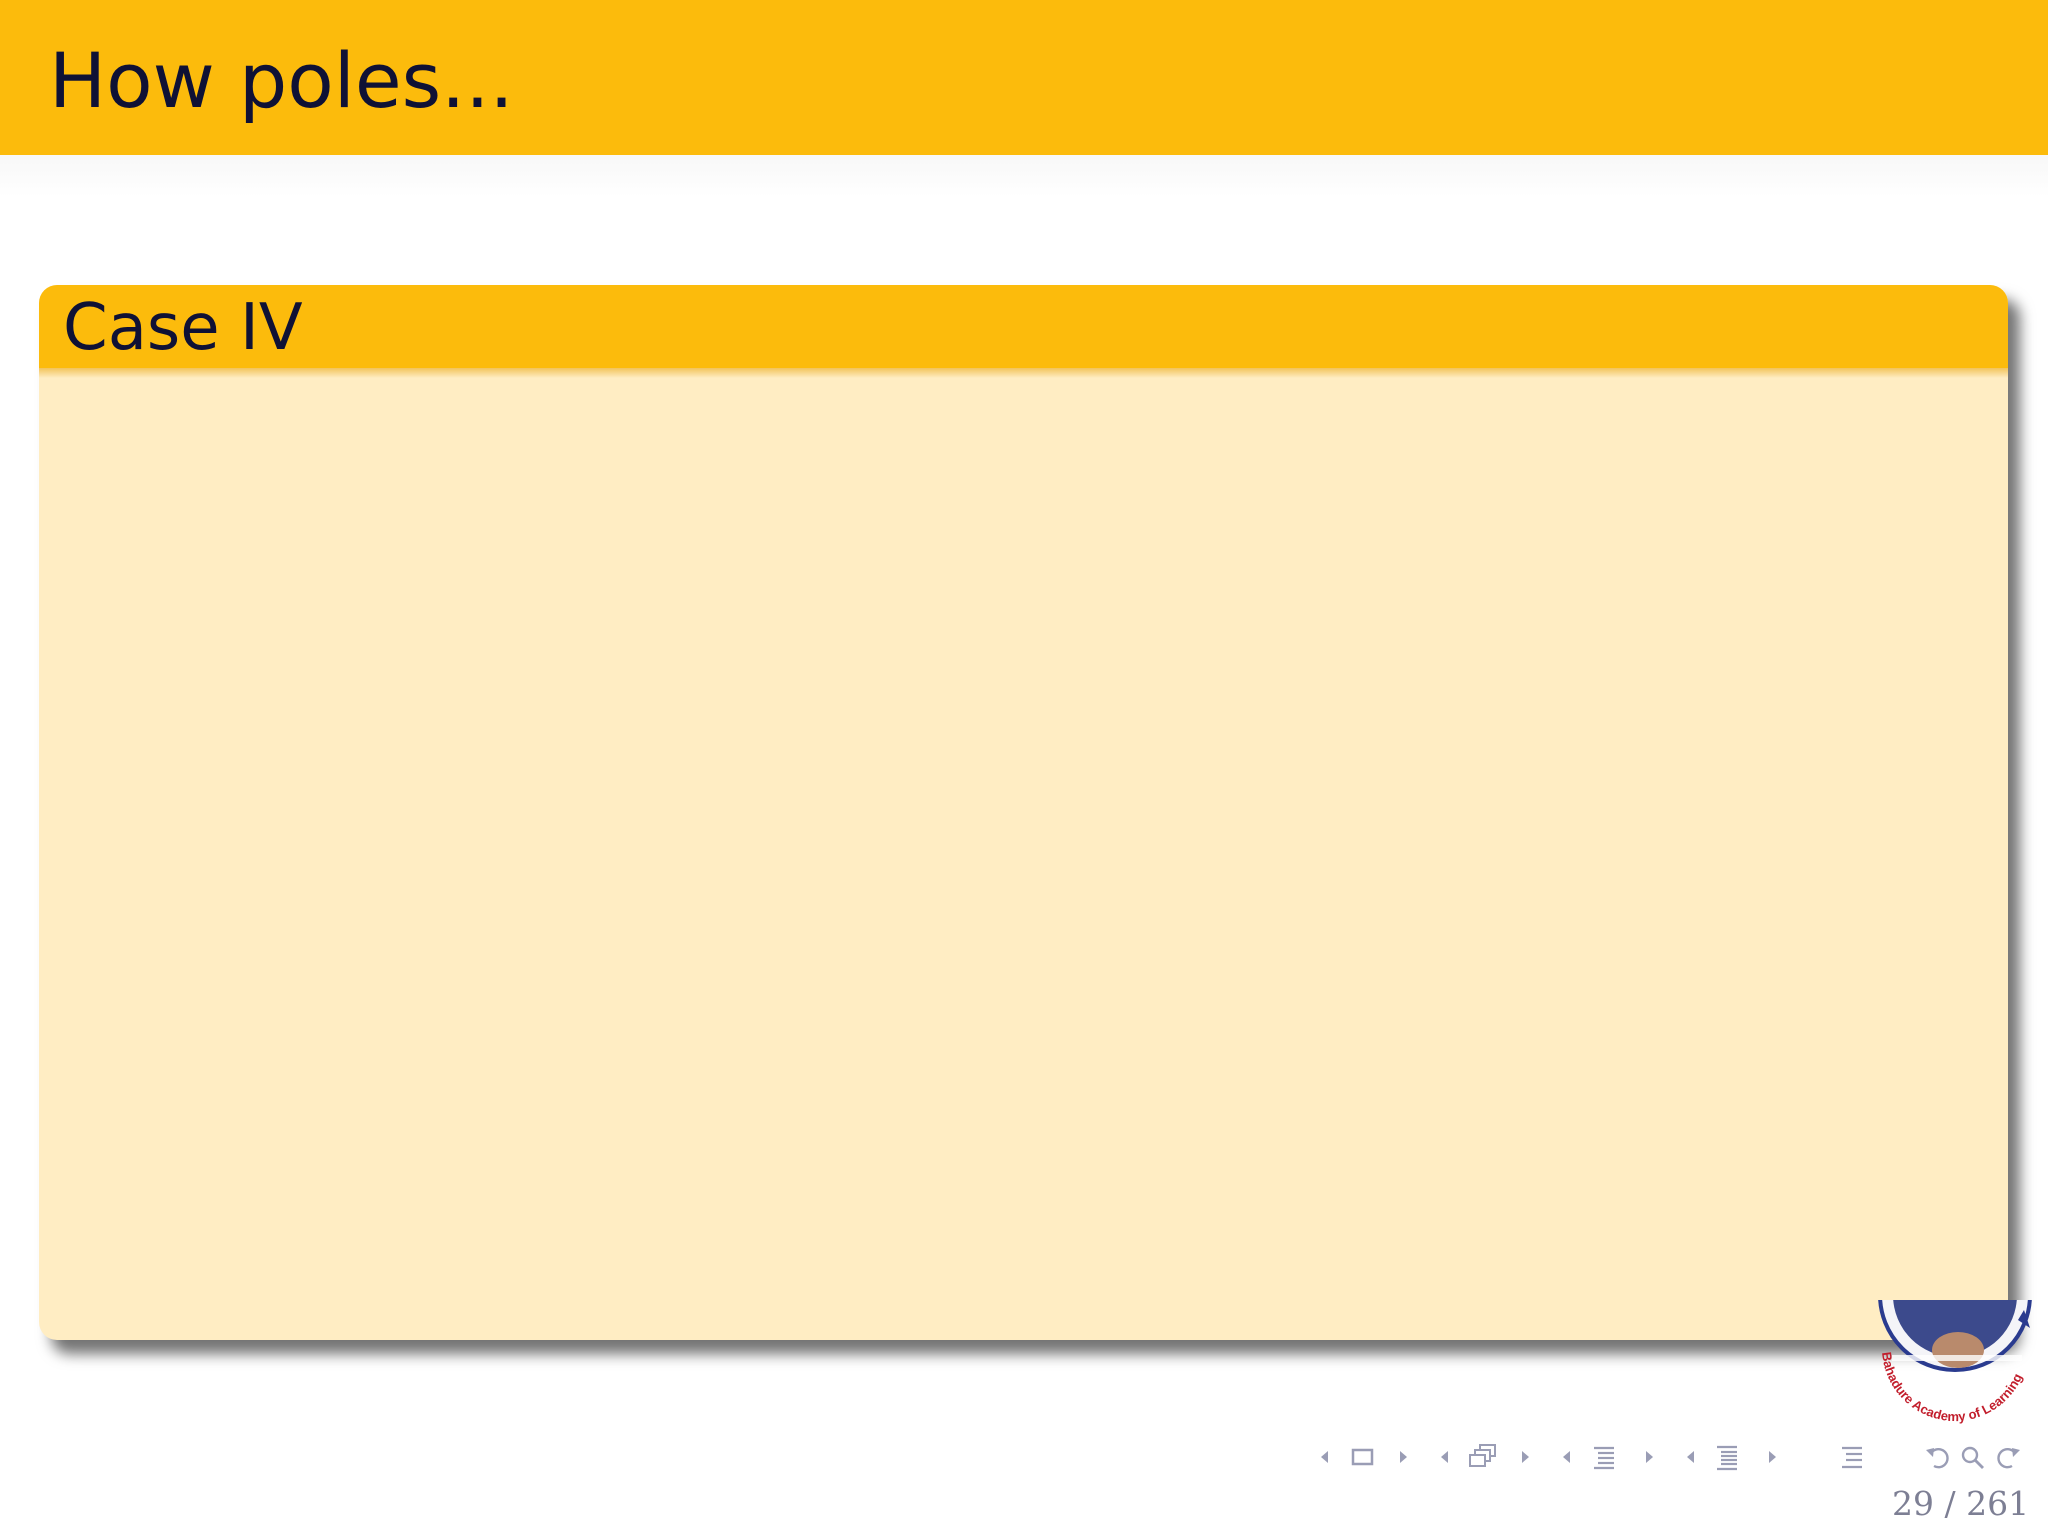 The width and height of the screenshot is (2048, 1536). I want to click on total-pages: 261, so click(1998, 1503).